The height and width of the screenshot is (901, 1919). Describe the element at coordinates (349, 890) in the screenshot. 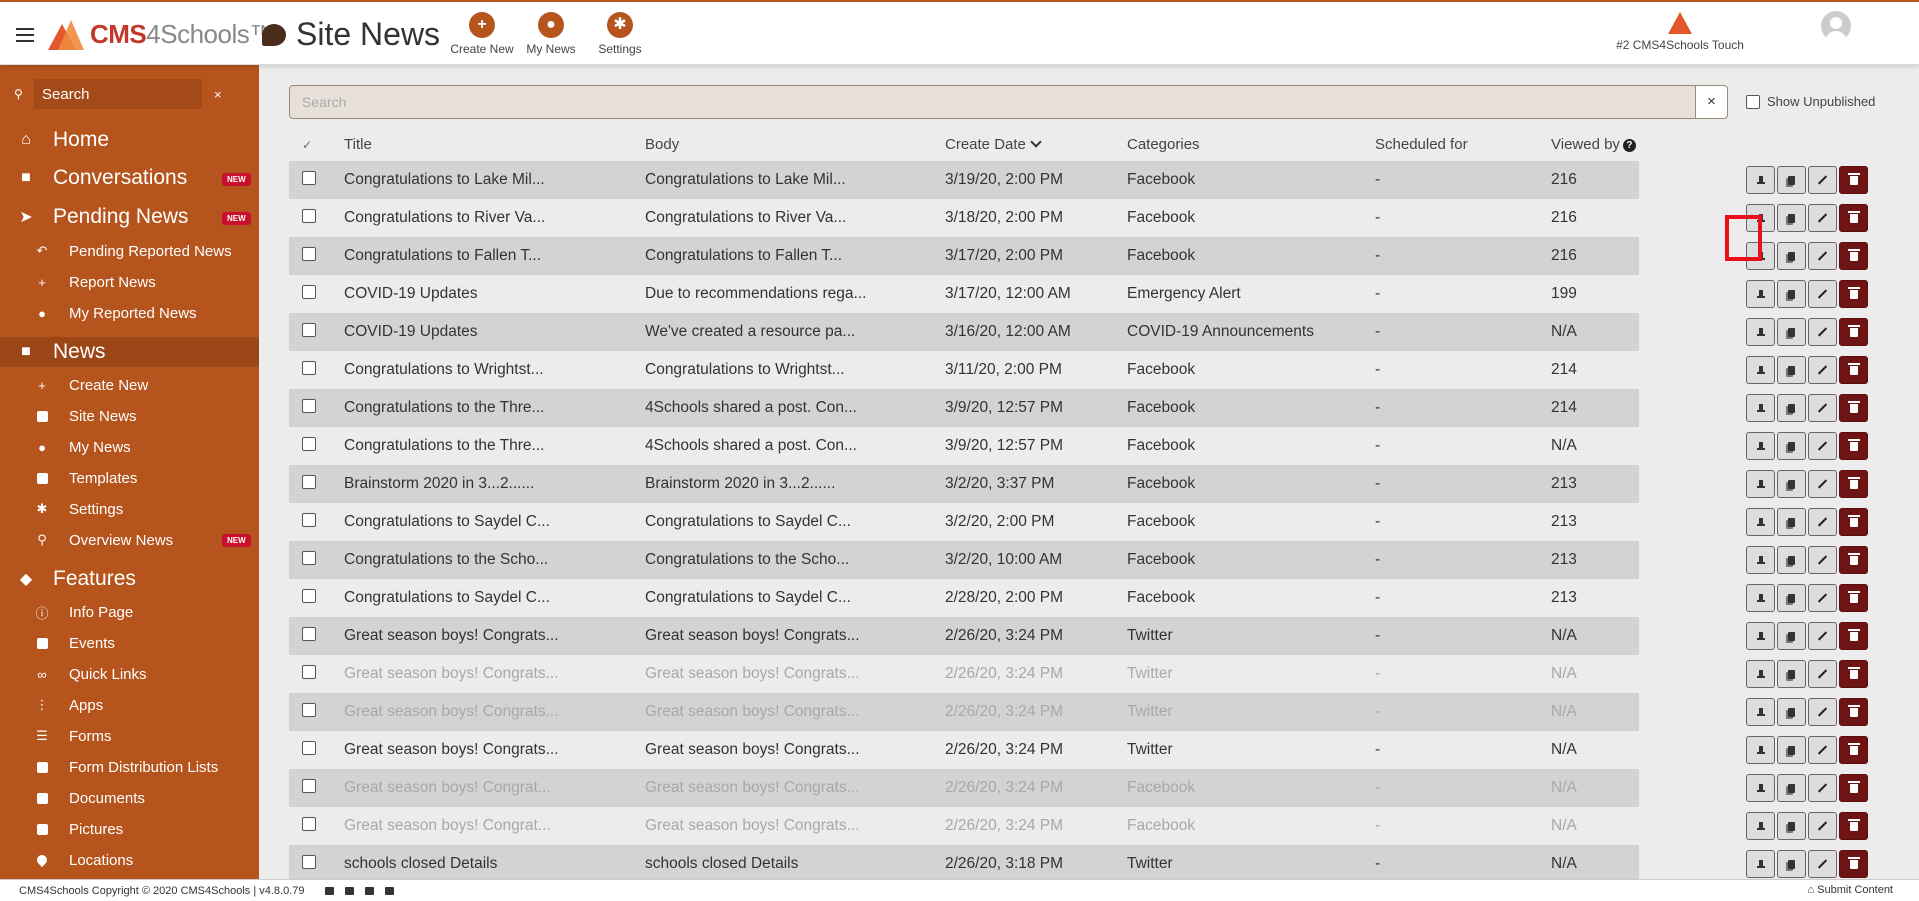

I see `video-icon` at that location.